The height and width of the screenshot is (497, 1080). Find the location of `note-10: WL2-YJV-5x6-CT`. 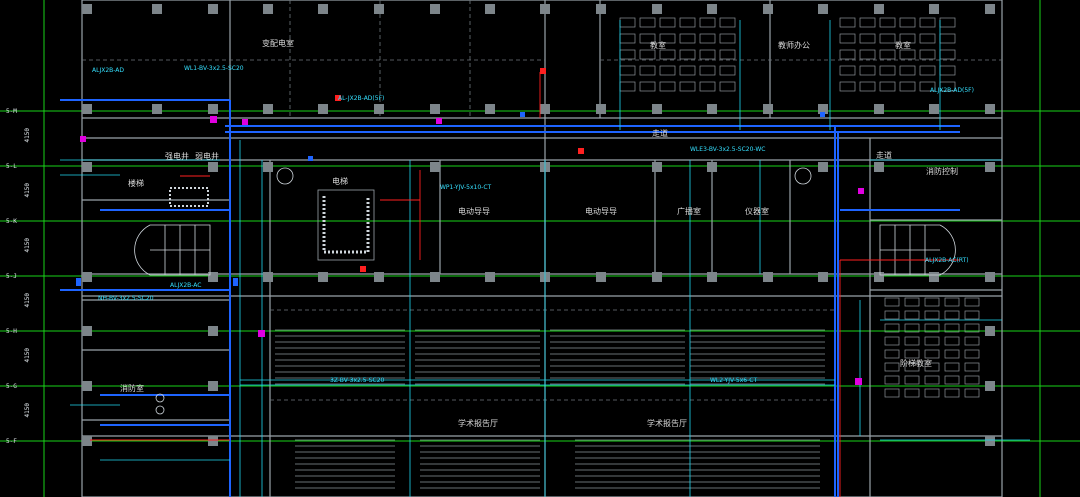

note-10: WL2-YJV-5x6-CT is located at coordinates (734, 380).